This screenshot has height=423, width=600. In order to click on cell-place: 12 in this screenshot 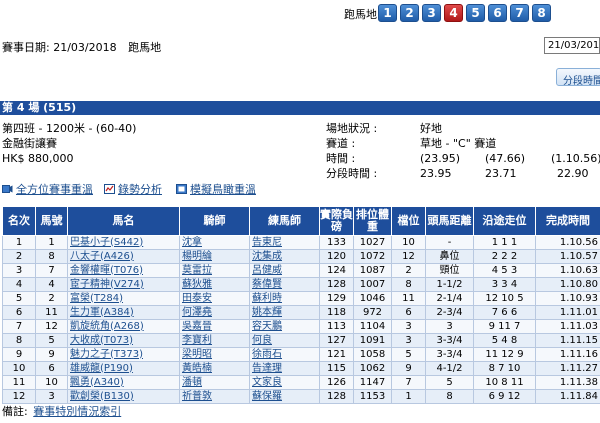, I will do `click(19, 396)`.